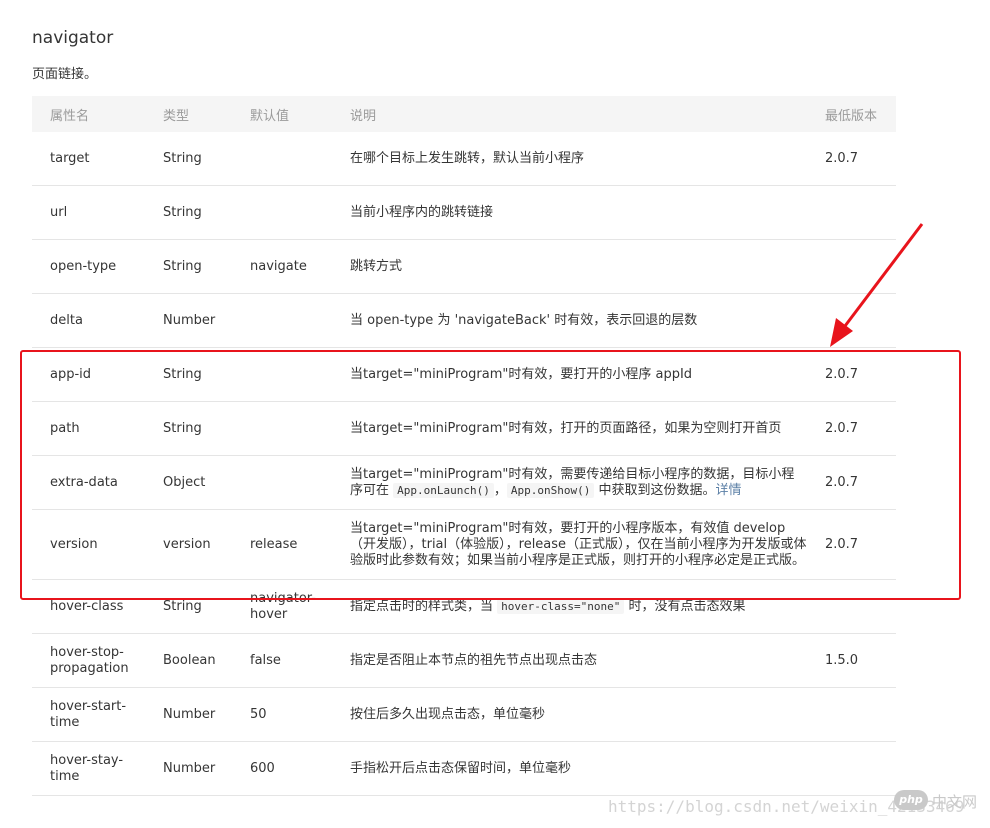 Image resolution: width=990 pixels, height=828 pixels. Describe the element at coordinates (188, 482) in the screenshot. I see `prop-type: Object` at that location.